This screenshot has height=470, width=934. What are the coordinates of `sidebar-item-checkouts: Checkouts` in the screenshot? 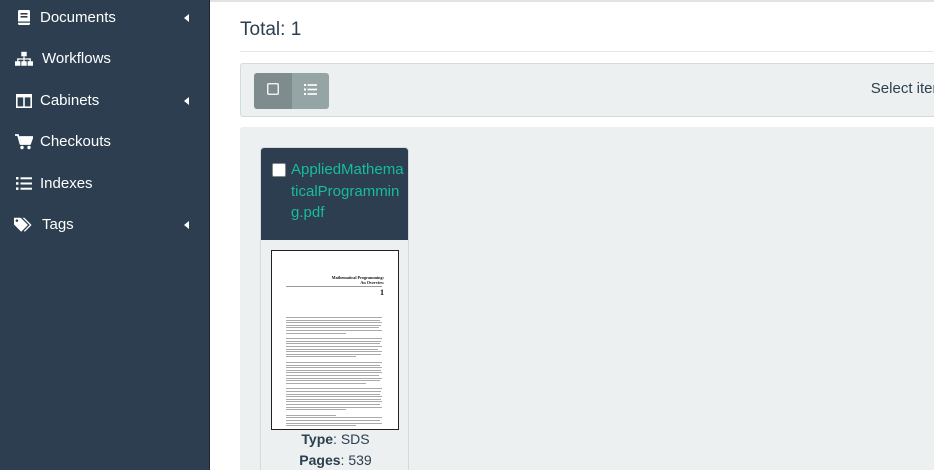 It's located at (104, 141).